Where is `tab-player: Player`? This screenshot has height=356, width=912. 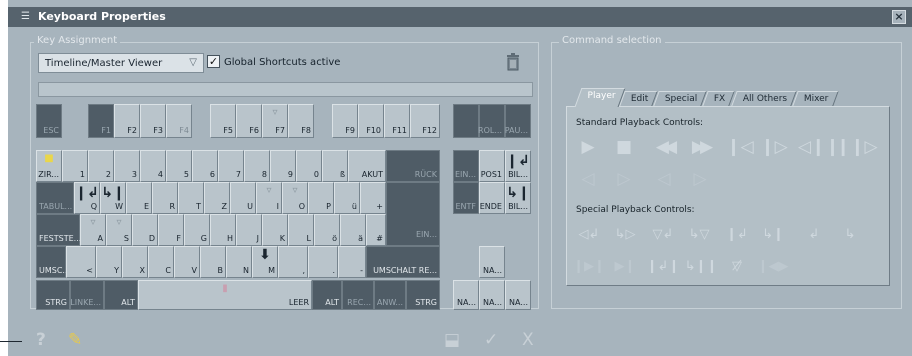 tab-player: Player is located at coordinates (600, 97).